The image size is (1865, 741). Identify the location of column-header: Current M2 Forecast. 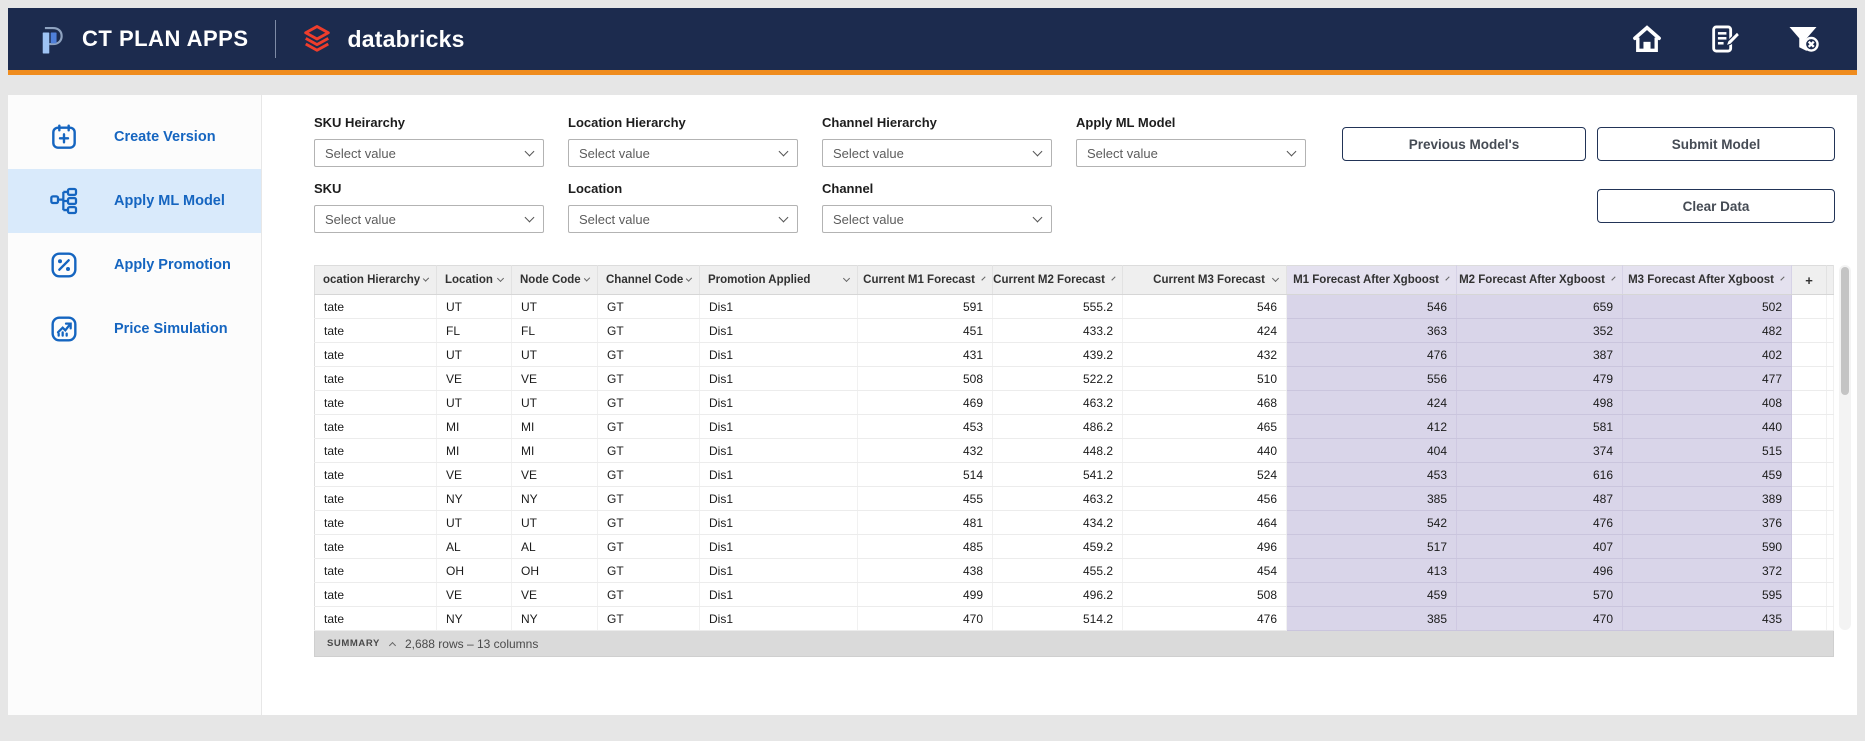
(1057, 280).